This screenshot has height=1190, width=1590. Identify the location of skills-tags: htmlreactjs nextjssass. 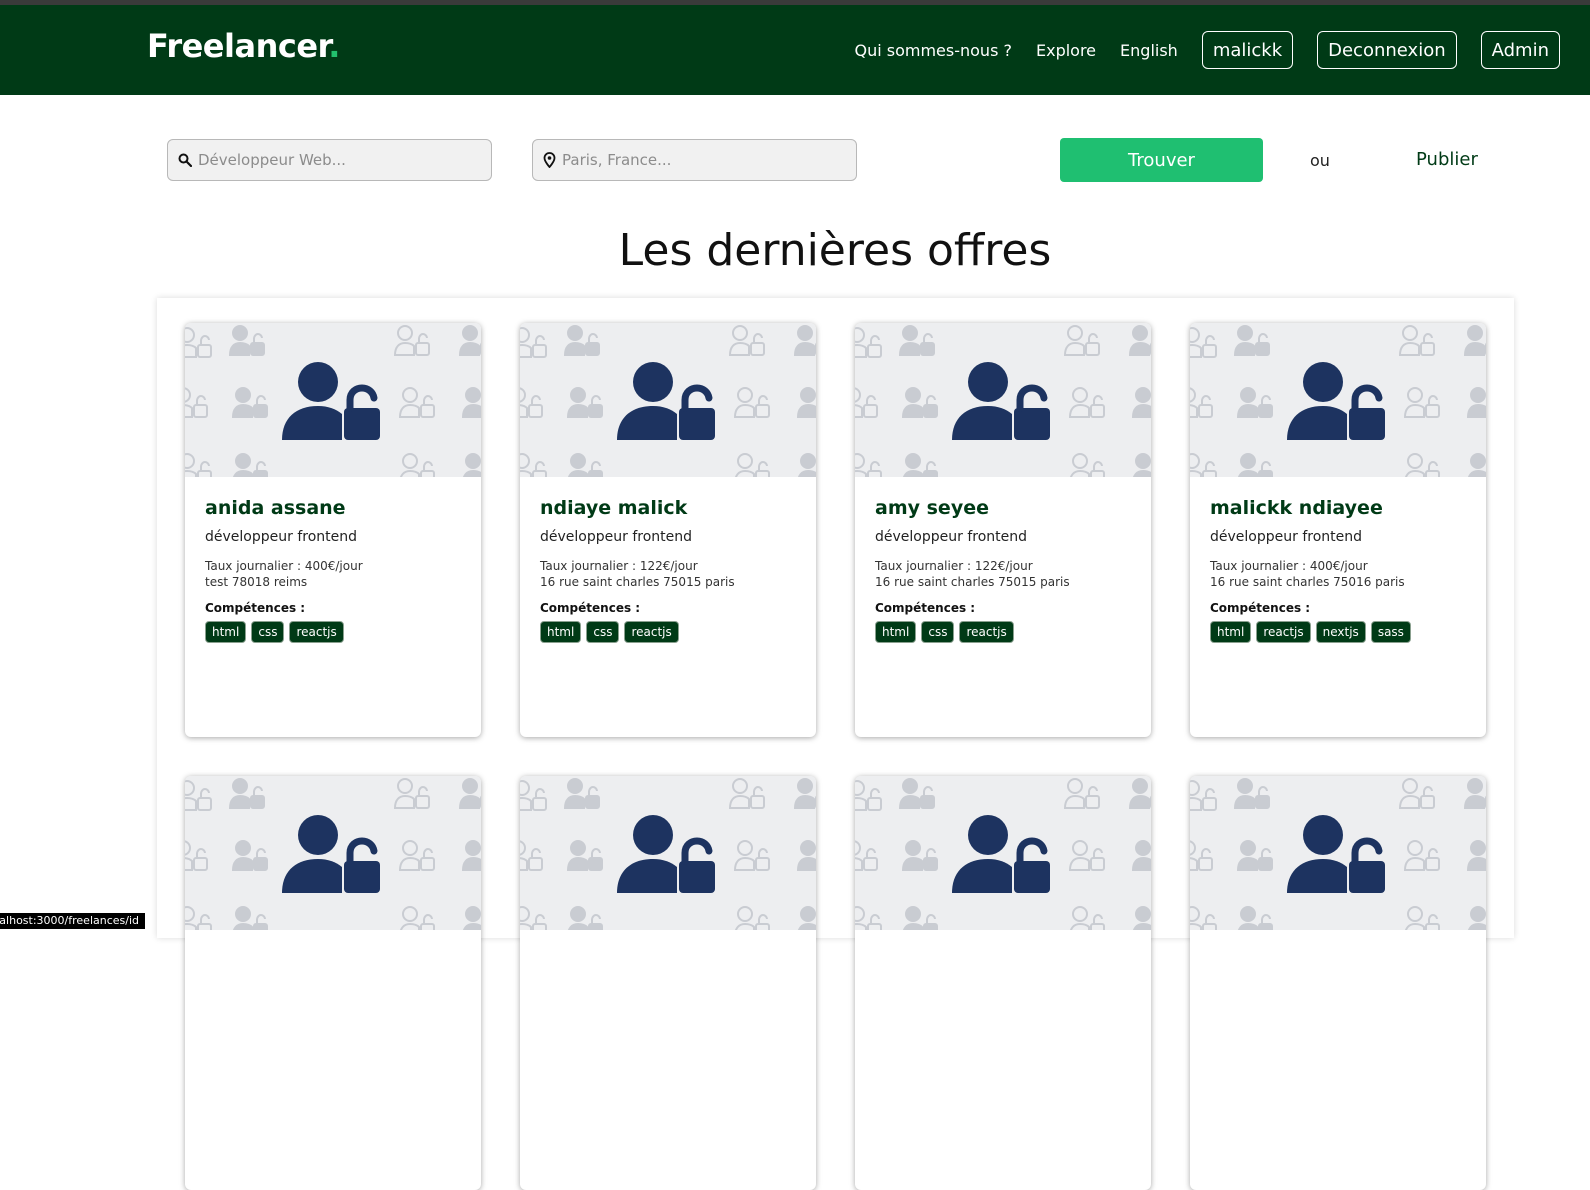
(1338, 632).